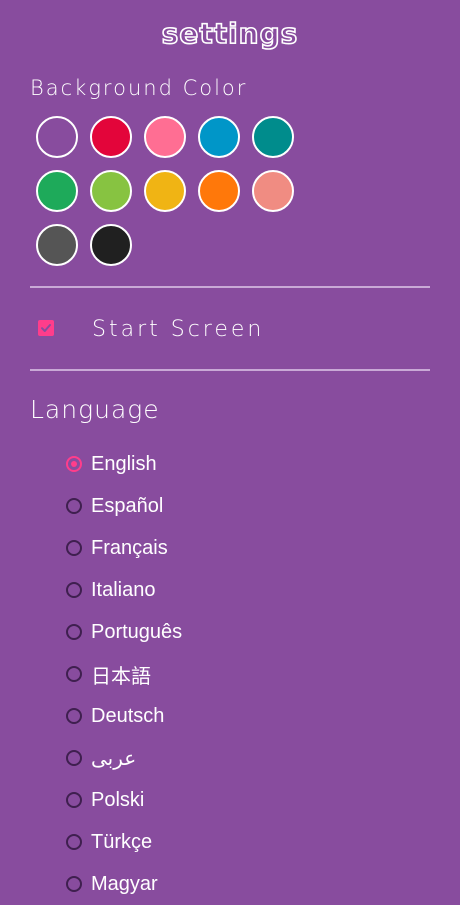  I want to click on language-option-label: English, so click(124, 463).